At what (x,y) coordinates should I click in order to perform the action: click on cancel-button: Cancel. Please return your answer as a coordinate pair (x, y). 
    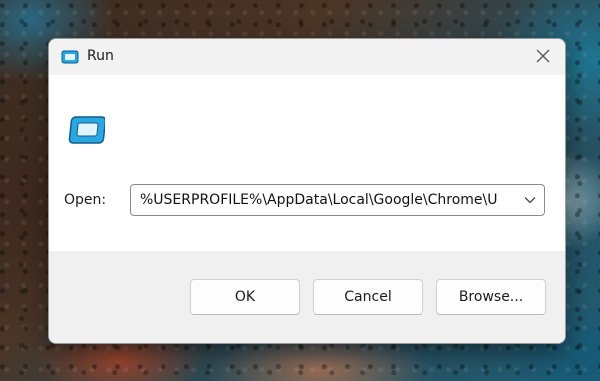
    Looking at the image, I should click on (368, 297).